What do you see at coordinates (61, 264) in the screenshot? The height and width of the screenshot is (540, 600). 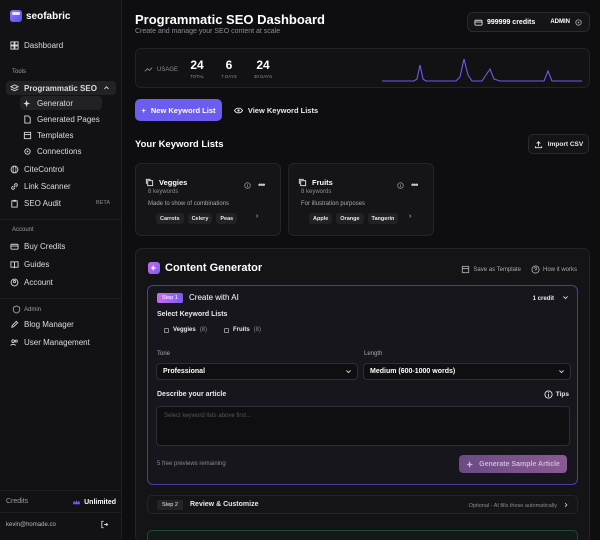 I see `sidebar-item-guides: Guides` at bounding box center [61, 264].